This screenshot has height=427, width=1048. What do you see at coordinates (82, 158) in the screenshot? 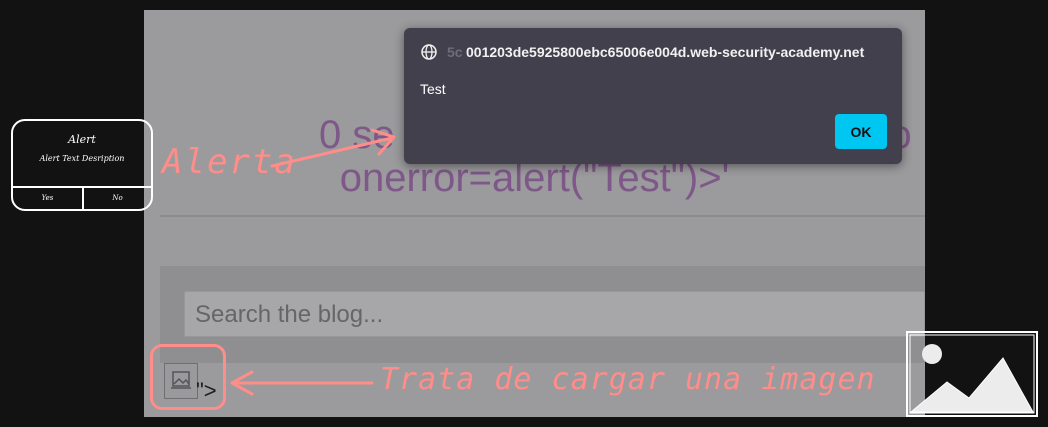
I see `sketch-description: Alert Text Desription` at bounding box center [82, 158].